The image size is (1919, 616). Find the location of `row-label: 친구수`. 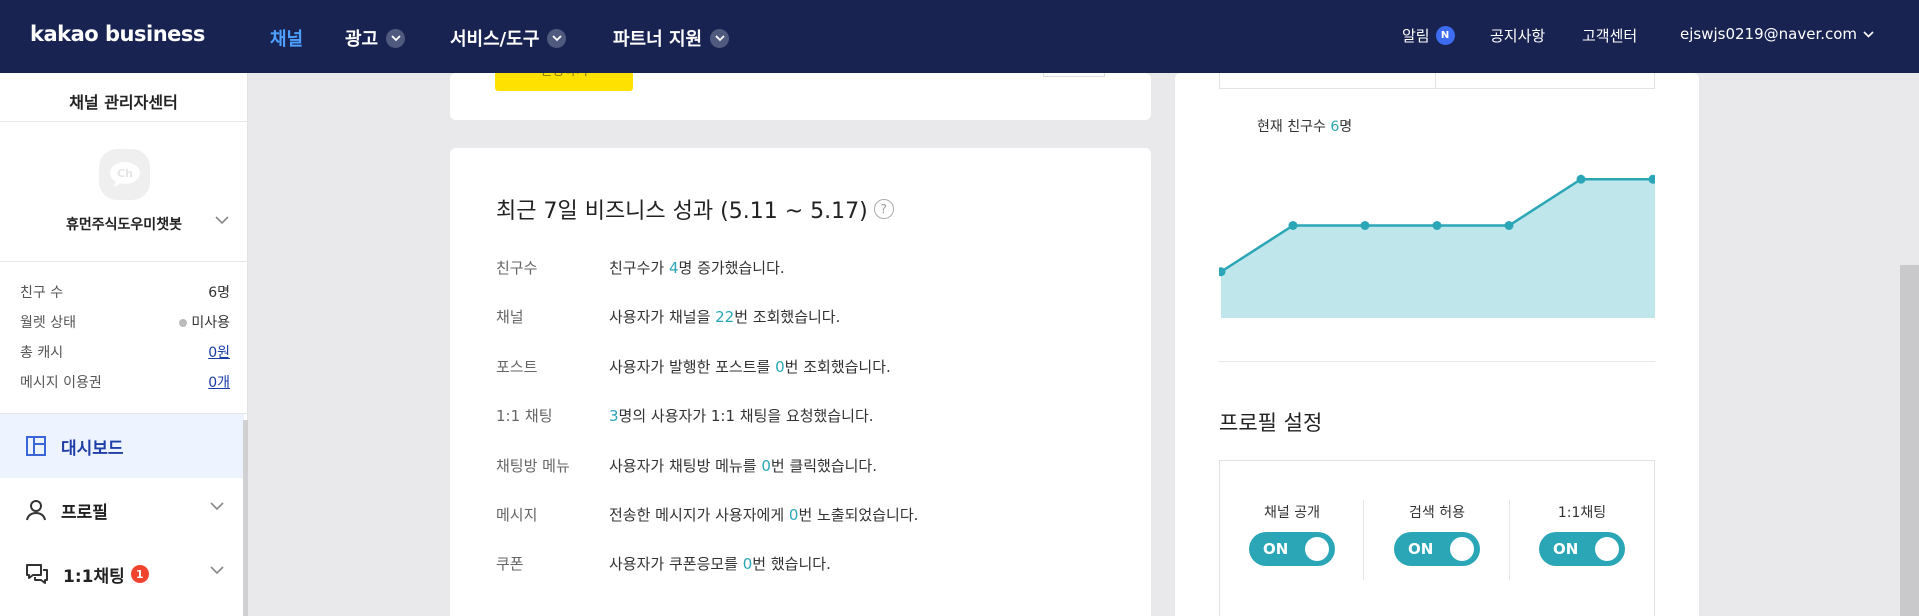

row-label: 친구수 is located at coordinates (517, 268).